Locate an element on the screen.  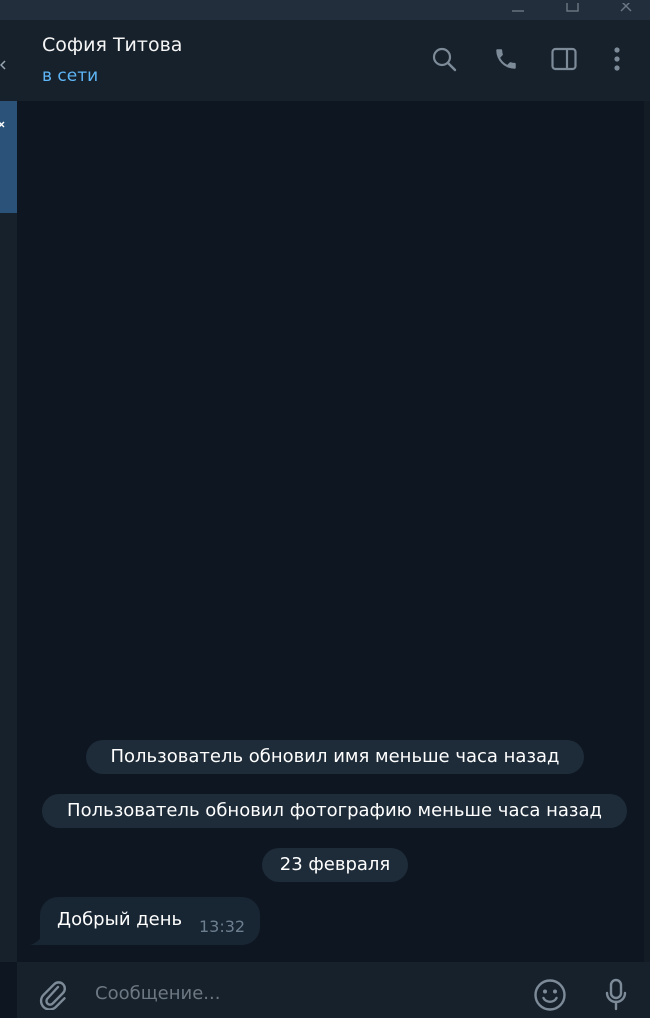
search-button is located at coordinates (444, 59).